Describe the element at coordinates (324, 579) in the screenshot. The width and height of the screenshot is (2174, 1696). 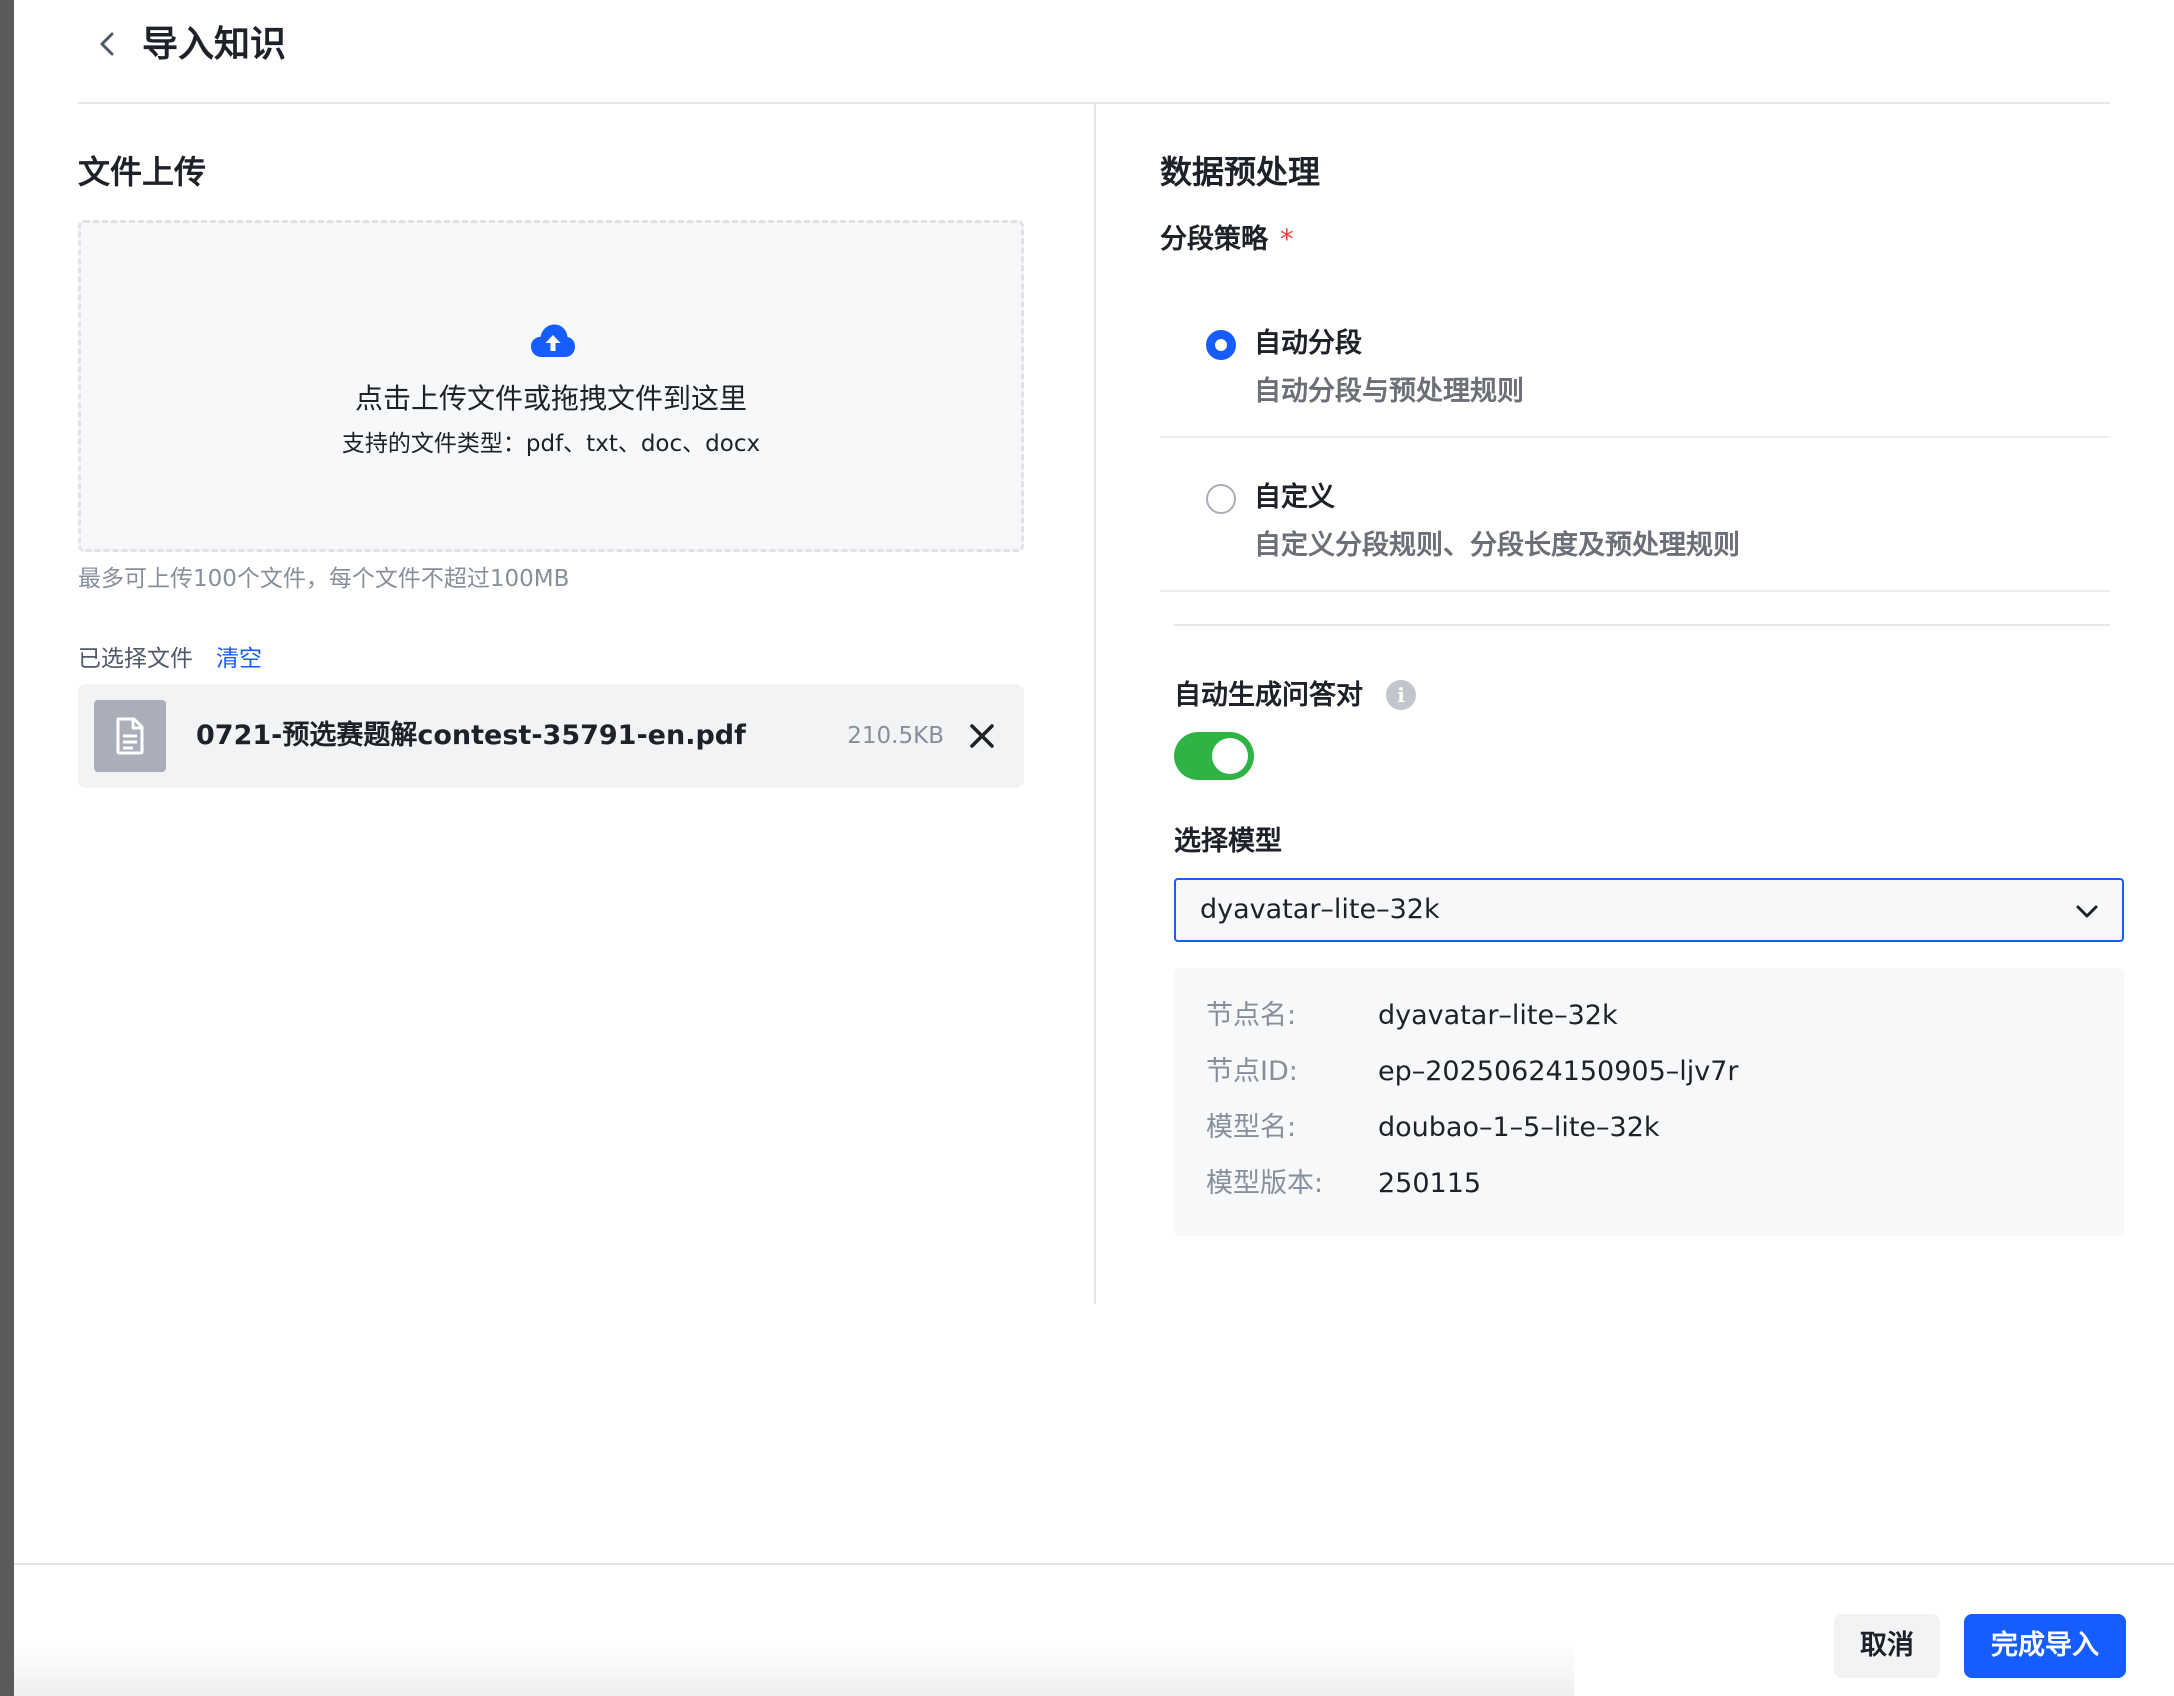
I see `upload-limit-hint: 最多可上传100个文件，每个文件不超过100MB` at that location.